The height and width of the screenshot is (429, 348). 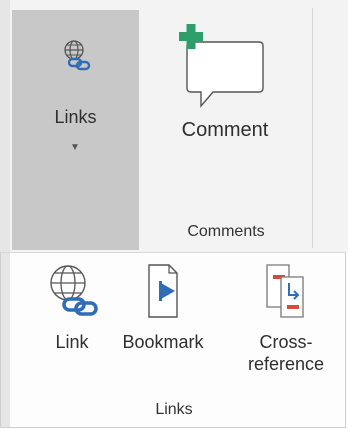 I want to click on cross-reference-label-line-1: Cross-, so click(x=286, y=342).